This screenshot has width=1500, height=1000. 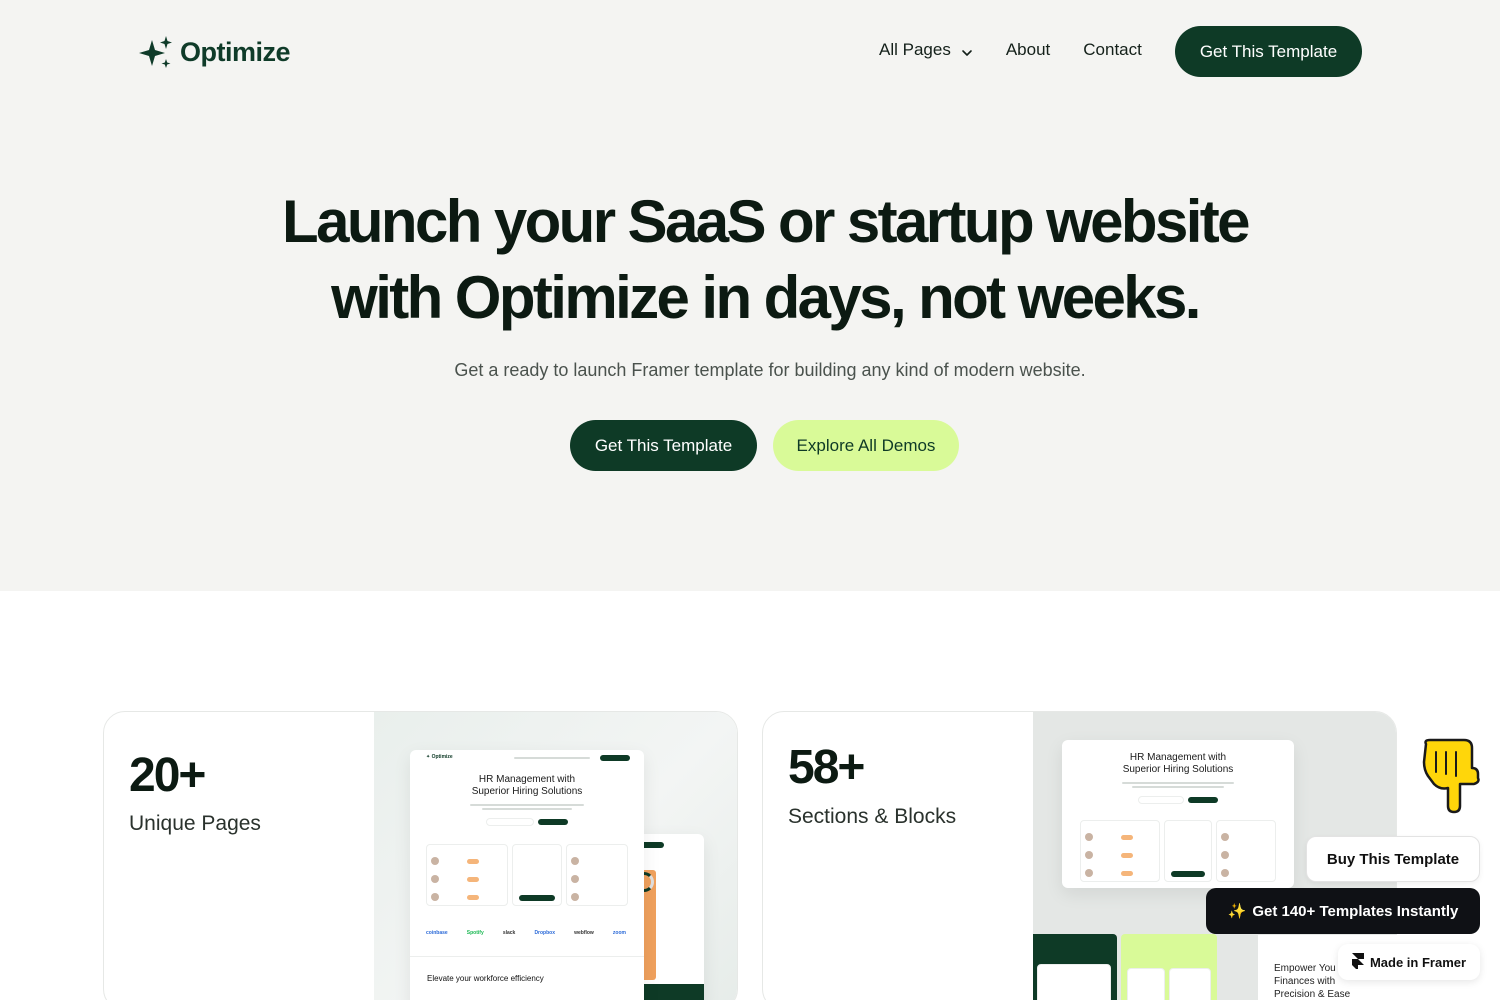 What do you see at coordinates (552, 758) in the screenshot?
I see `mini-nav` at bounding box center [552, 758].